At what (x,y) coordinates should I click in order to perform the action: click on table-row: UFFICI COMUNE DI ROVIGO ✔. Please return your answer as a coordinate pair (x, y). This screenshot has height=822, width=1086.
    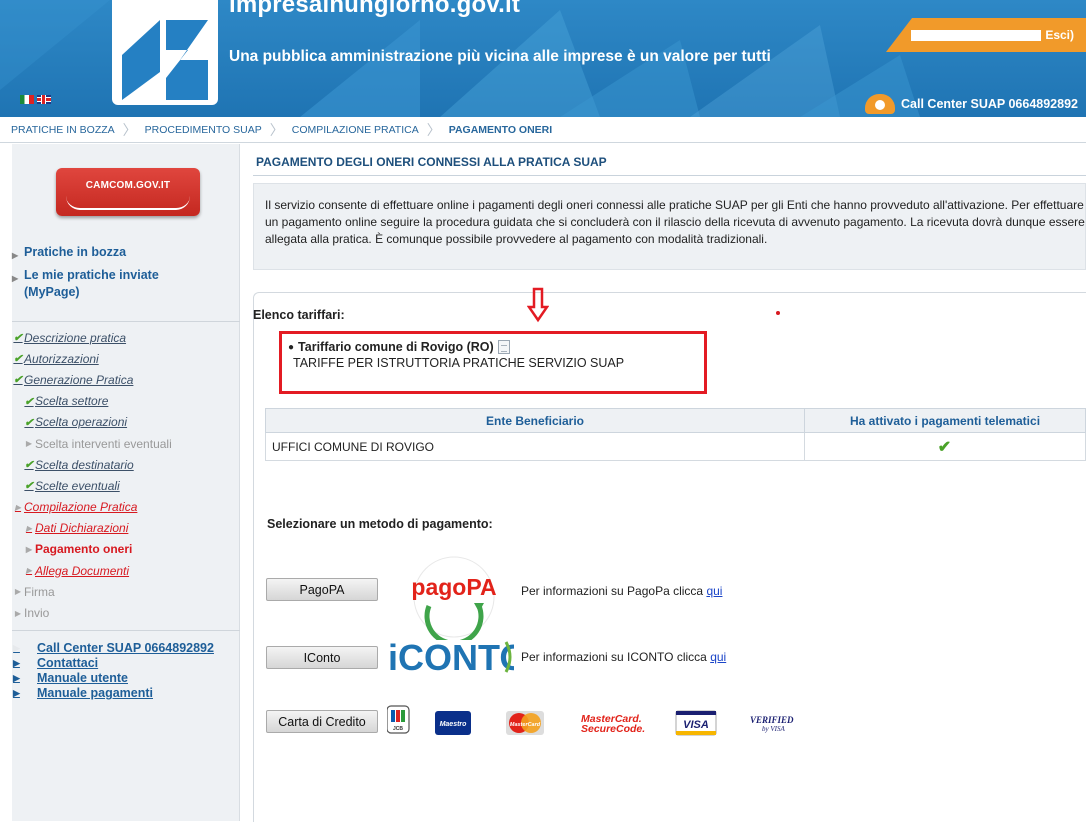
    Looking at the image, I should click on (675, 446).